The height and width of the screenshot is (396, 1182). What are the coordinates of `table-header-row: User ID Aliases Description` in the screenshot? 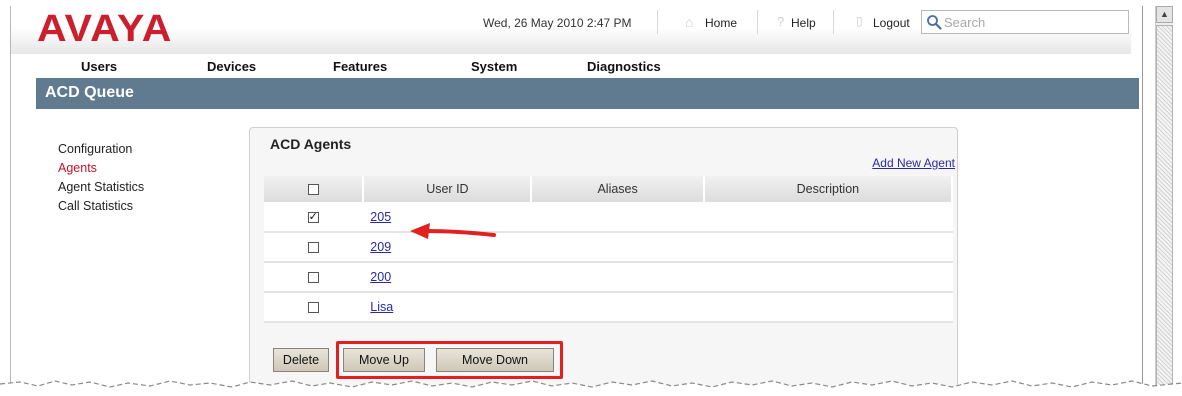 It's located at (609, 189).